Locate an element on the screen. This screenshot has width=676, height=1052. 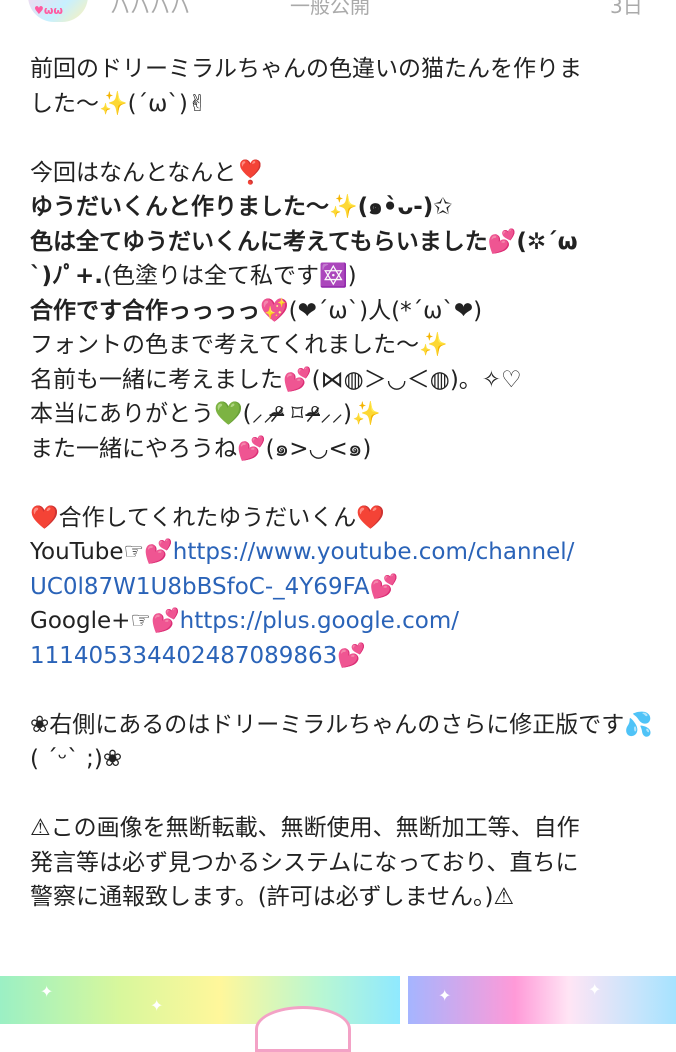
post-line-bold: ゆうだいくんと作りました〜✨(๑•̀ᴗ-)✩ is located at coordinates (241, 207).